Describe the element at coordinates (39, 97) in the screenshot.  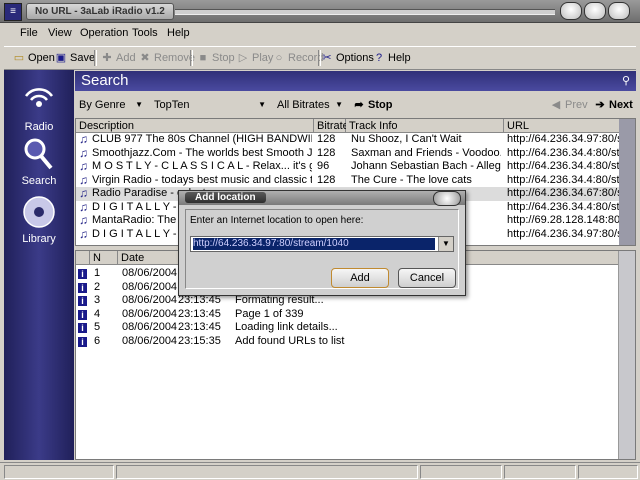
I see `radio-wave-icon` at that location.